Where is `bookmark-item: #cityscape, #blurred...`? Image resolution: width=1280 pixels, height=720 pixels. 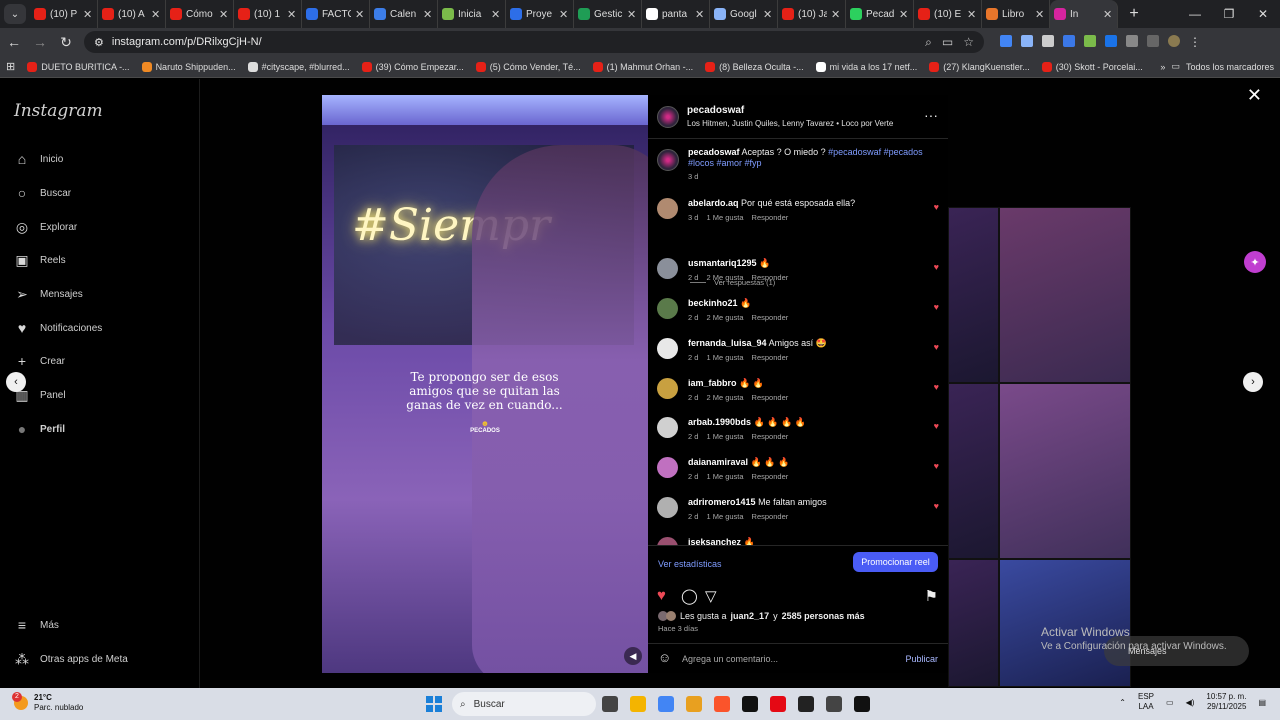
bookmark-item: #cityscape, #blurred... is located at coordinates (298, 66).